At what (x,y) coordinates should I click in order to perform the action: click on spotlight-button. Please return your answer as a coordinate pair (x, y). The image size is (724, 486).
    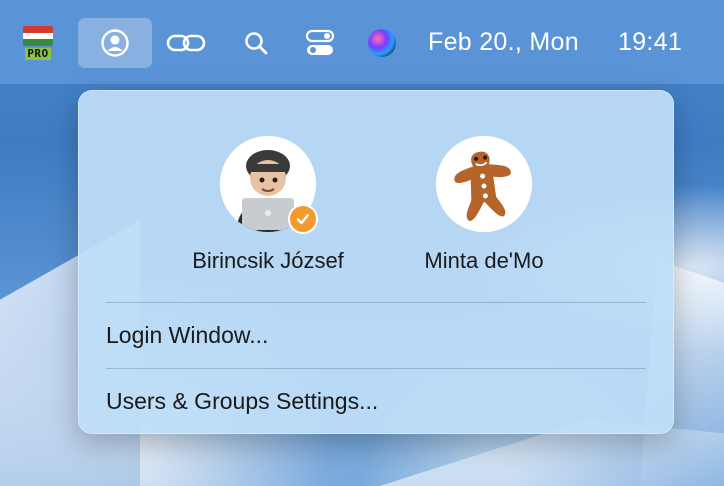
    Looking at the image, I should click on (256, 43).